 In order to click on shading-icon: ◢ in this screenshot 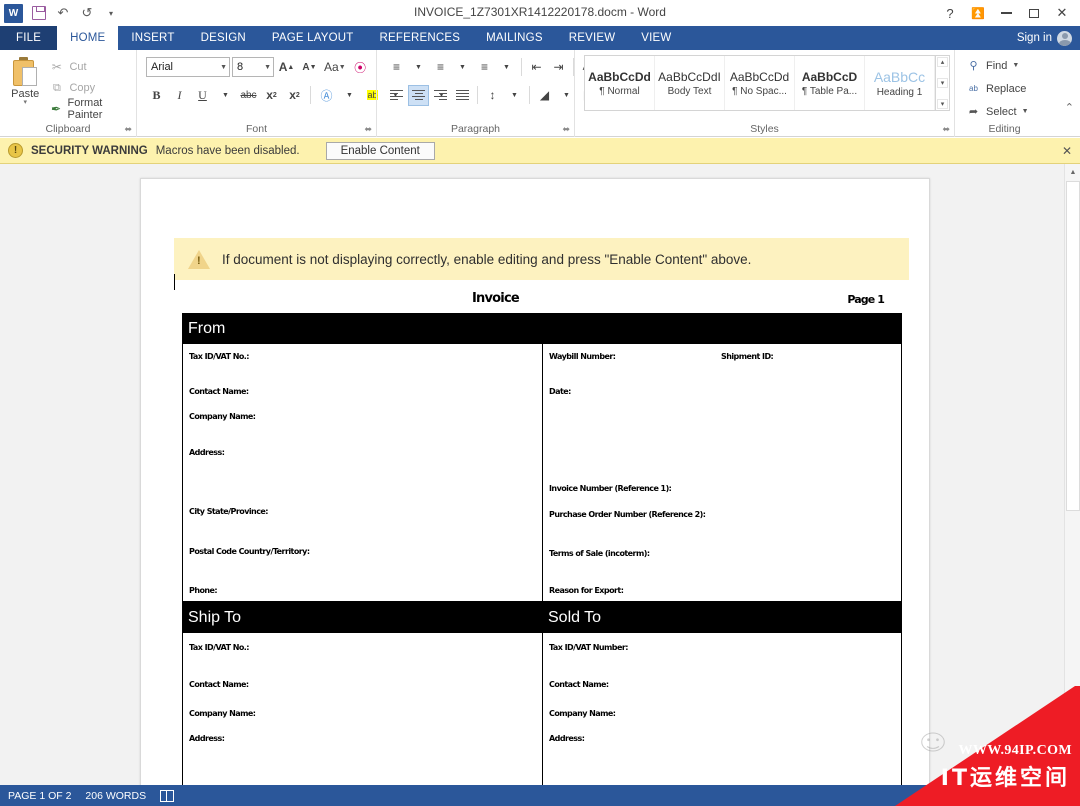, I will do `click(544, 95)`.